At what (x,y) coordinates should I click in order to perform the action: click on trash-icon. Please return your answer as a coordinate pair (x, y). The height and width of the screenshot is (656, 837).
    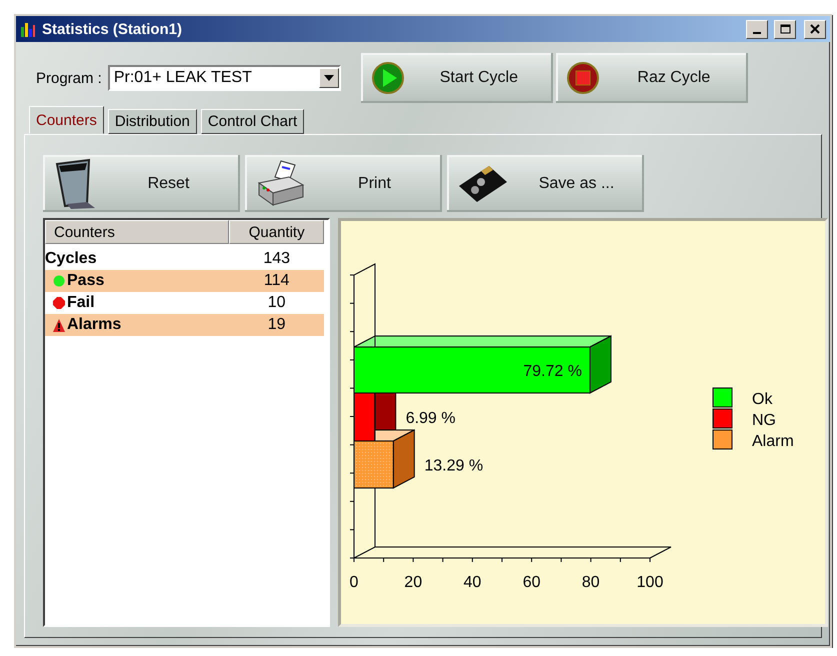
    Looking at the image, I should click on (75, 184).